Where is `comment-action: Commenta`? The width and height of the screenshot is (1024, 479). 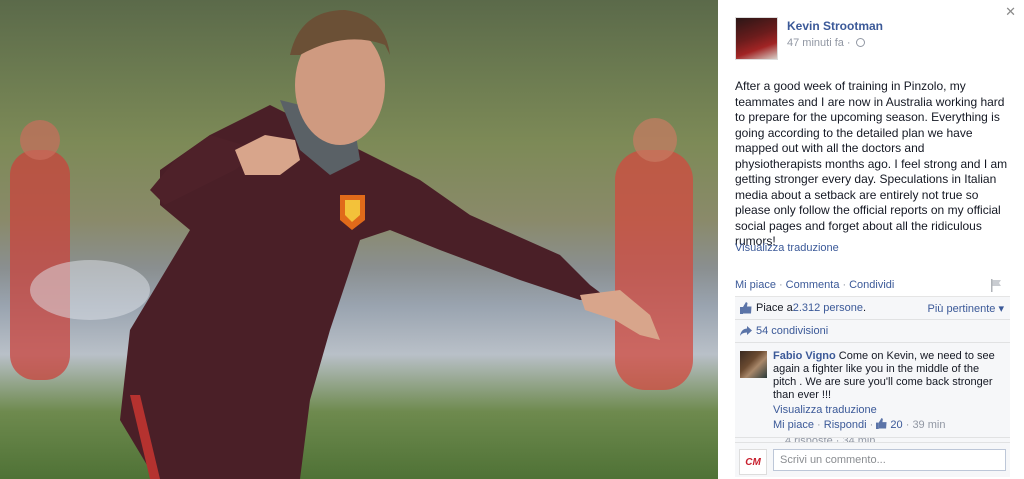
comment-action: Commenta is located at coordinates (813, 285).